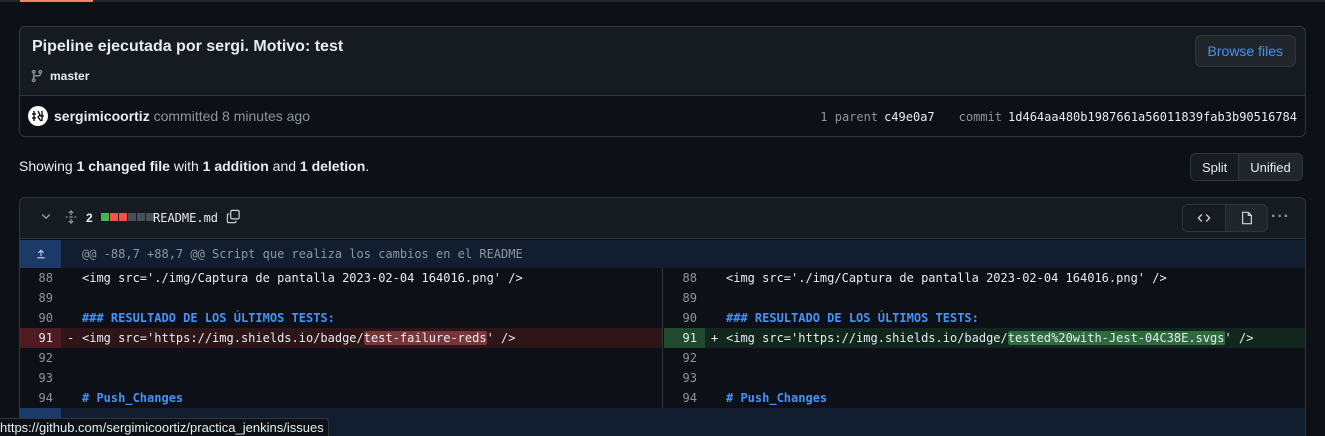 The width and height of the screenshot is (1325, 436). I want to click on branch-label: master, so click(59, 76).